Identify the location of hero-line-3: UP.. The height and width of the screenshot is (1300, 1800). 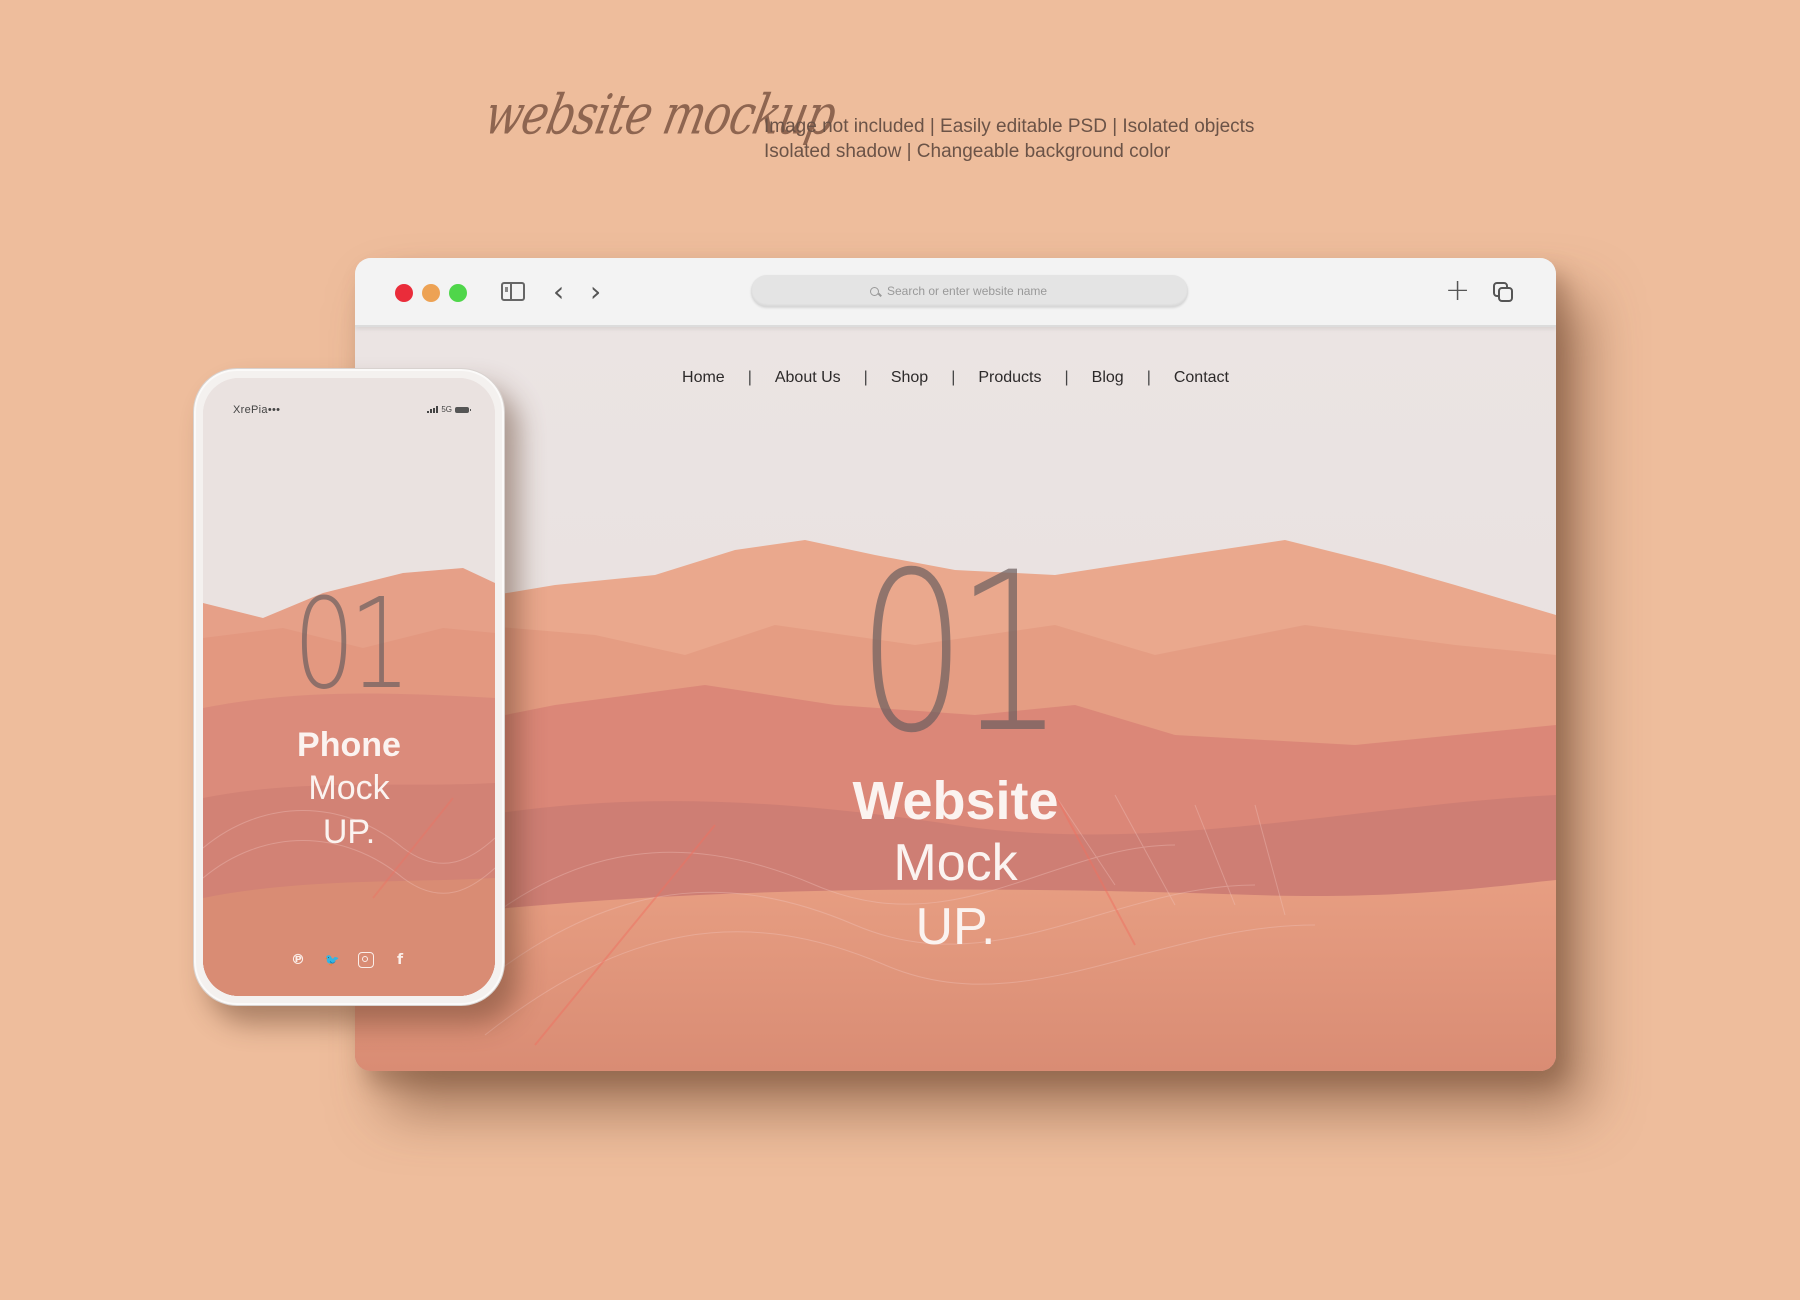
(955, 927).